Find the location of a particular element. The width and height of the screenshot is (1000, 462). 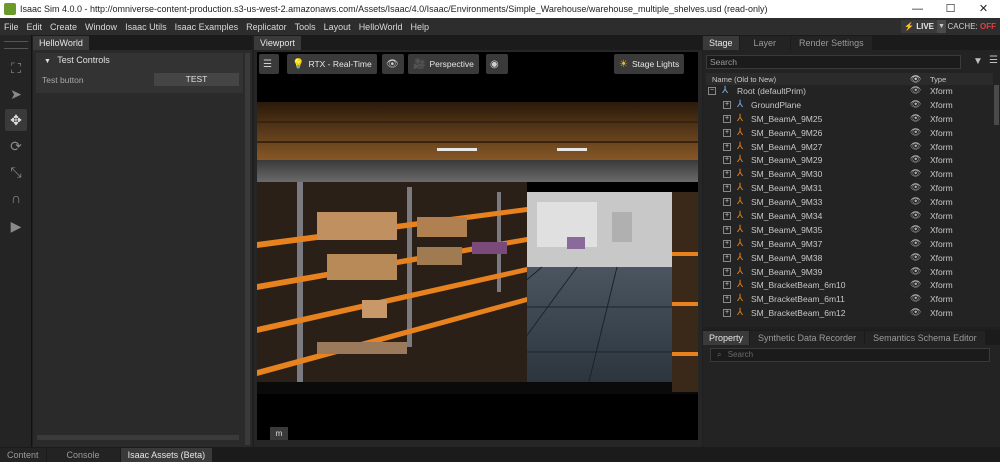

test-controls-header: ▼ Test Controls is located at coordinates (139, 60).